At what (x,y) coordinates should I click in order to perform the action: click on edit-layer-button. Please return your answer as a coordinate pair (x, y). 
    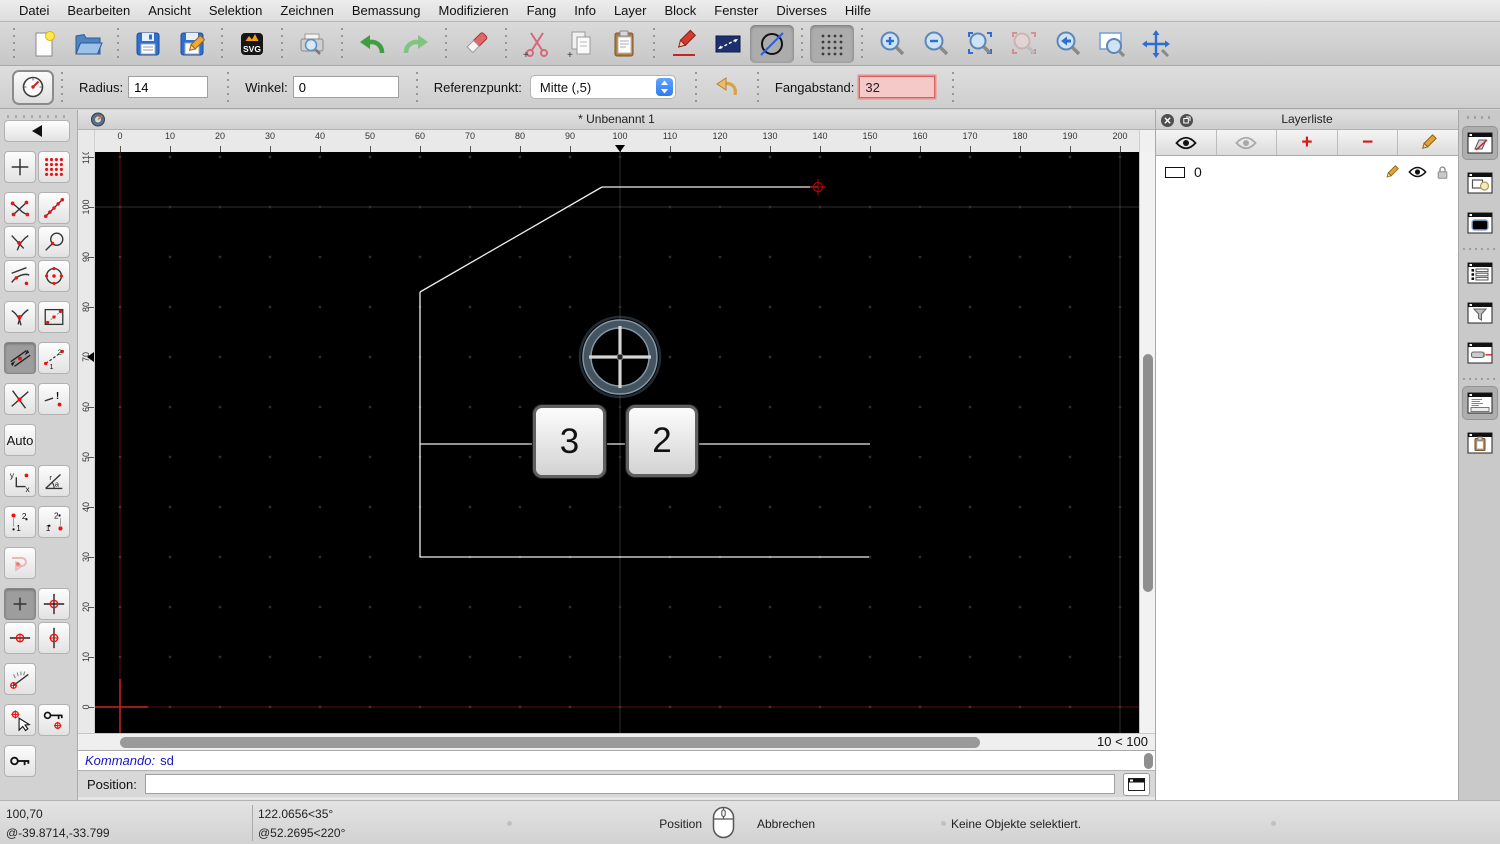
    Looking at the image, I should click on (1428, 142).